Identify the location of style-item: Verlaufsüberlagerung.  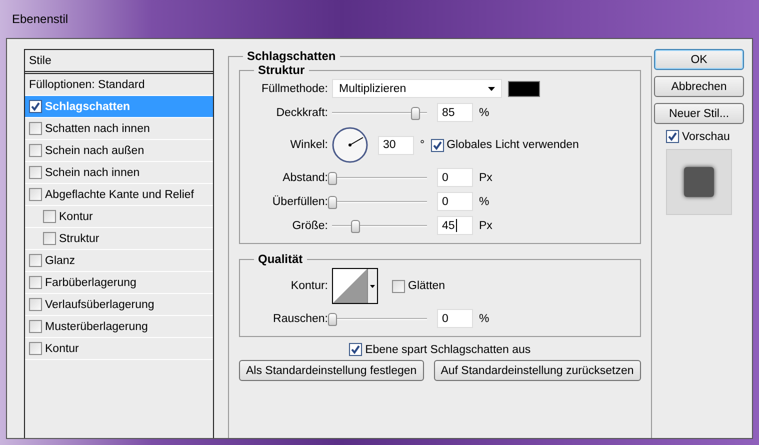
(119, 305).